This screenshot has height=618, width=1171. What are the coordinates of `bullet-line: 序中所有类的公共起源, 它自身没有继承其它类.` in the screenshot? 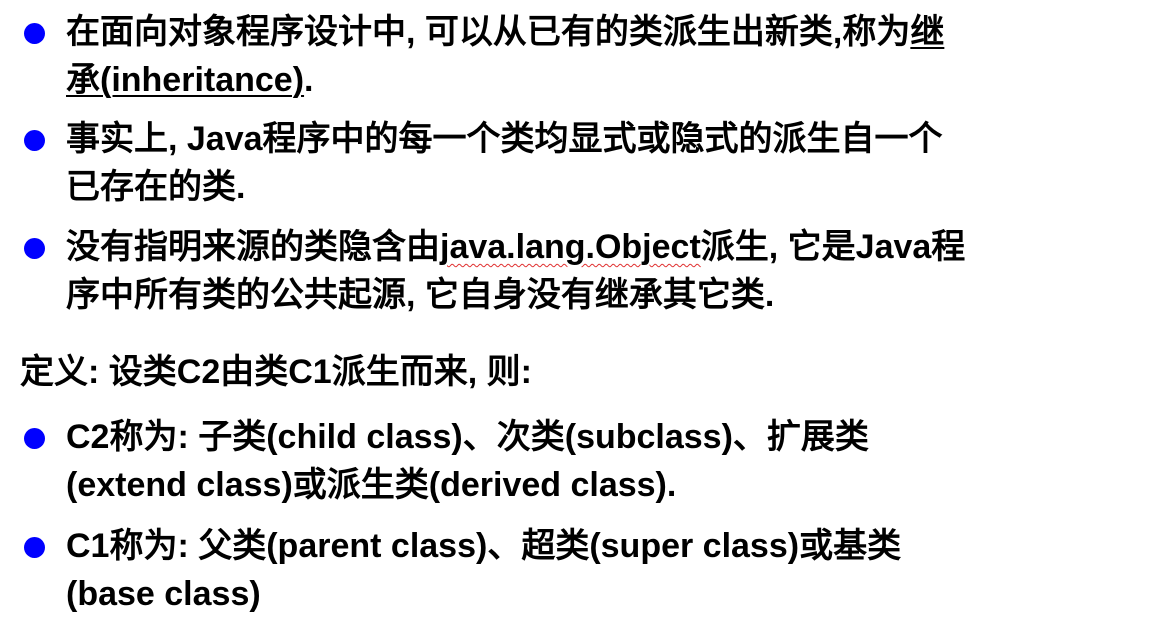 It's located at (420, 295).